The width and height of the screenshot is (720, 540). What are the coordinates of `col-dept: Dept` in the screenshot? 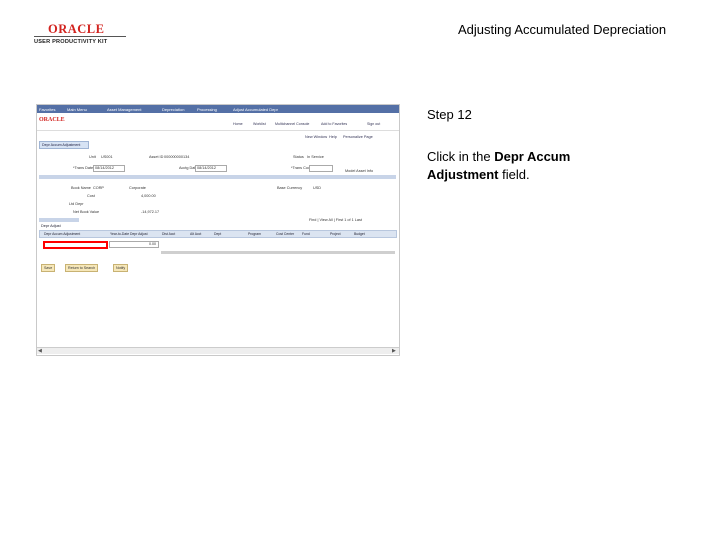 It's located at (218, 234).